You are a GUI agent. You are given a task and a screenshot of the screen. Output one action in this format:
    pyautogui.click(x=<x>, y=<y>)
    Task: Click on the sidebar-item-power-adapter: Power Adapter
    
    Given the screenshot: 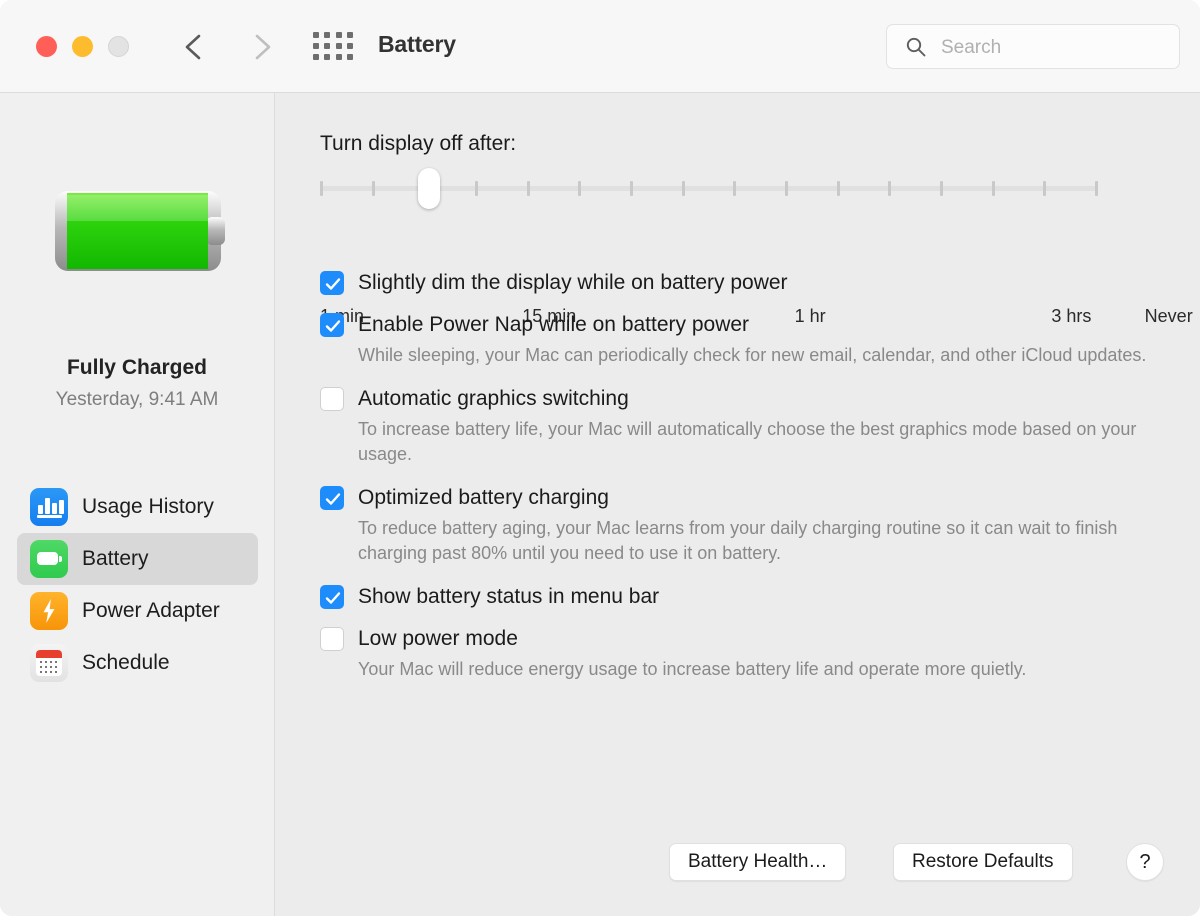 What is the action you would take?
    pyautogui.click(x=137, y=611)
    